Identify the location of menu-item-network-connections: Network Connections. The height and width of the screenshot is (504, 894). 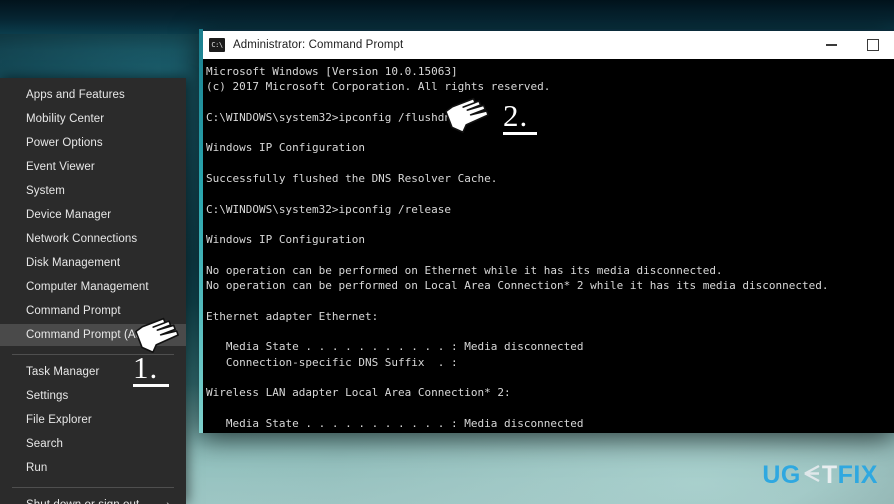
(93, 239).